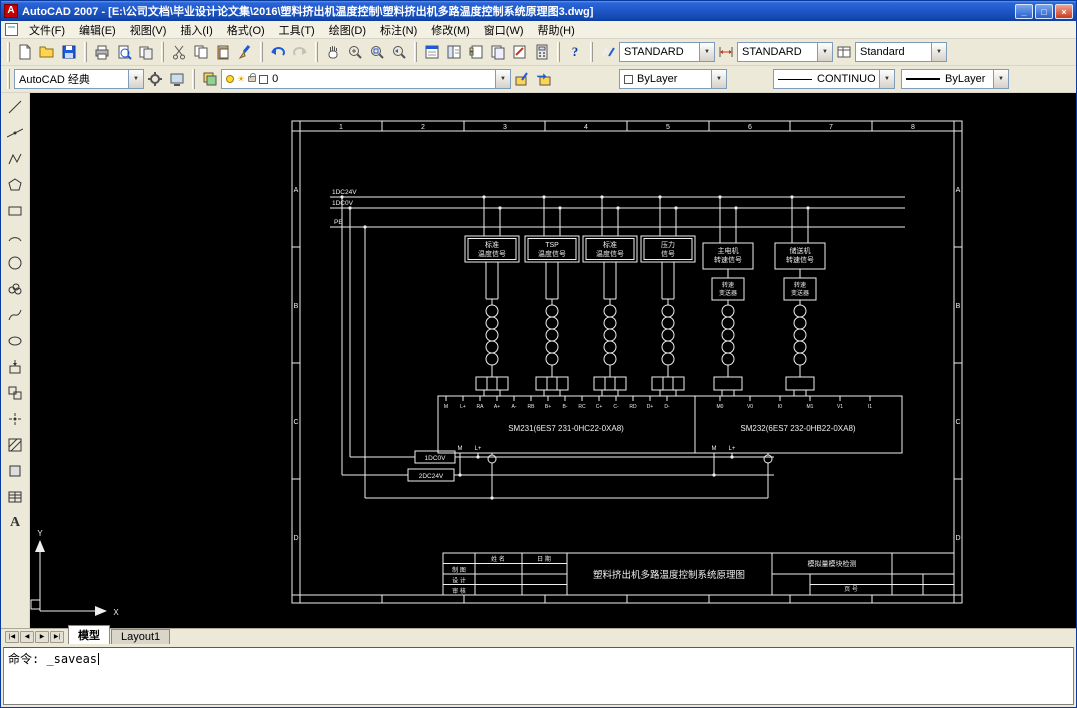 The width and height of the screenshot is (1077, 708). What do you see at coordinates (246, 30) in the screenshot?
I see `menu-format: 格式(O)` at bounding box center [246, 30].